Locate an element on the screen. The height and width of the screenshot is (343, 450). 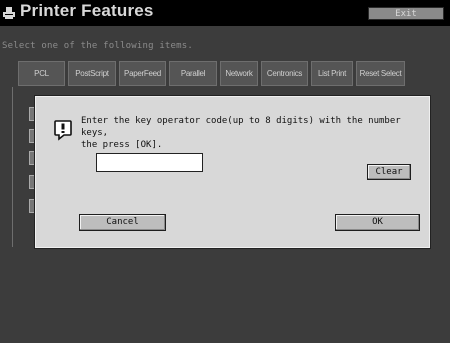
page-title: Printer Features is located at coordinates (87, 10).